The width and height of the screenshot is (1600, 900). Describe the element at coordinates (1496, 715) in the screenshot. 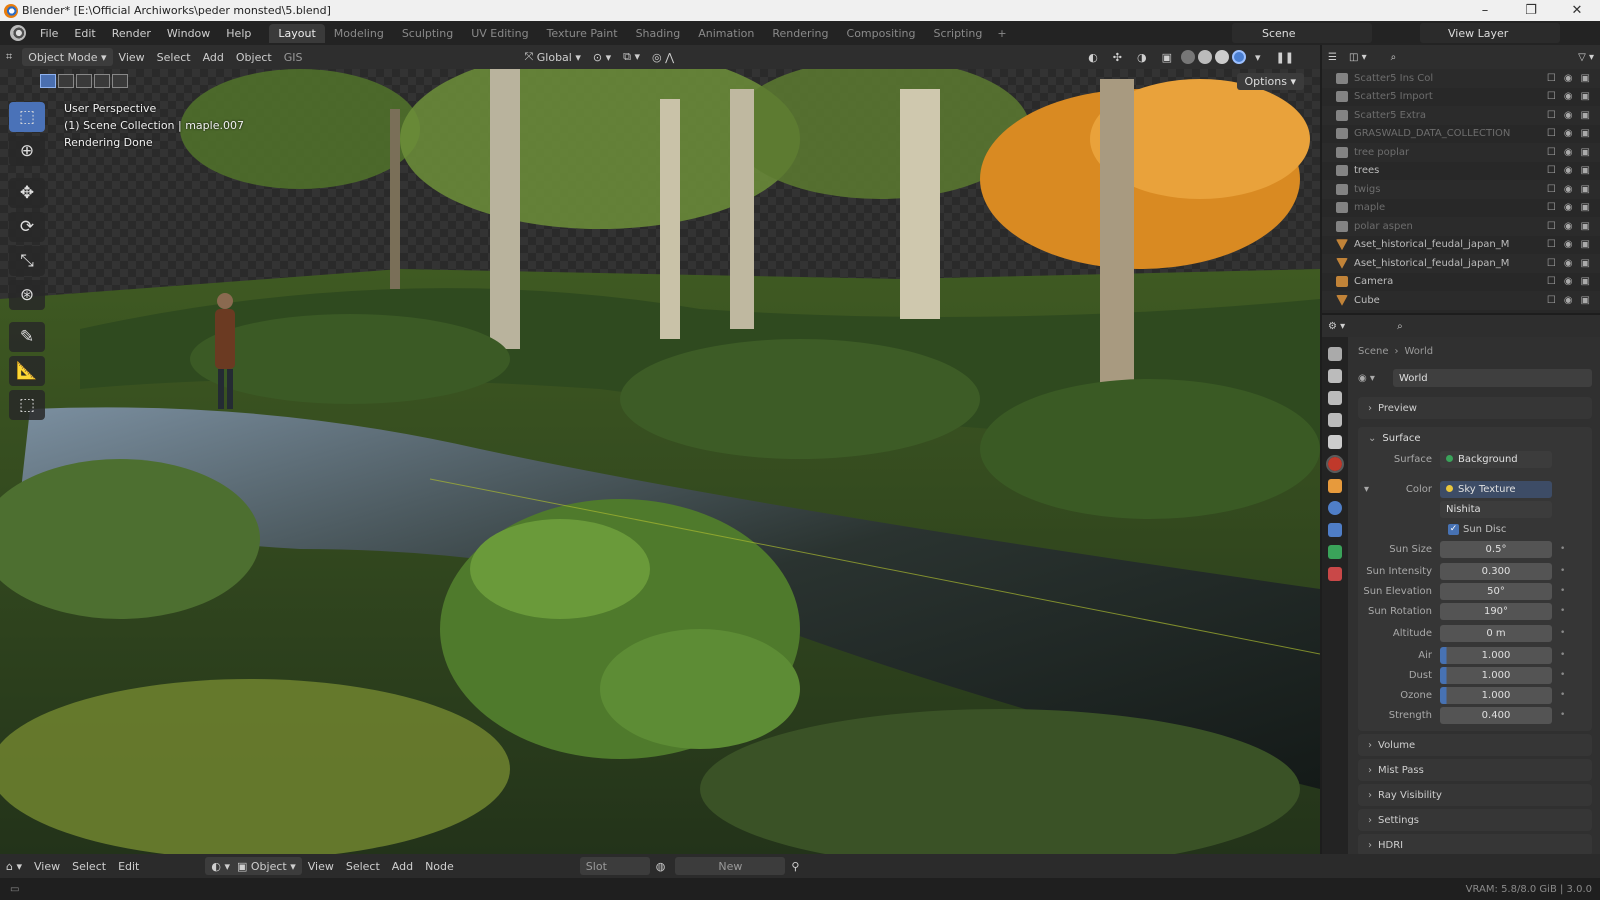

I see `sky-setting-field: 0.400` at that location.